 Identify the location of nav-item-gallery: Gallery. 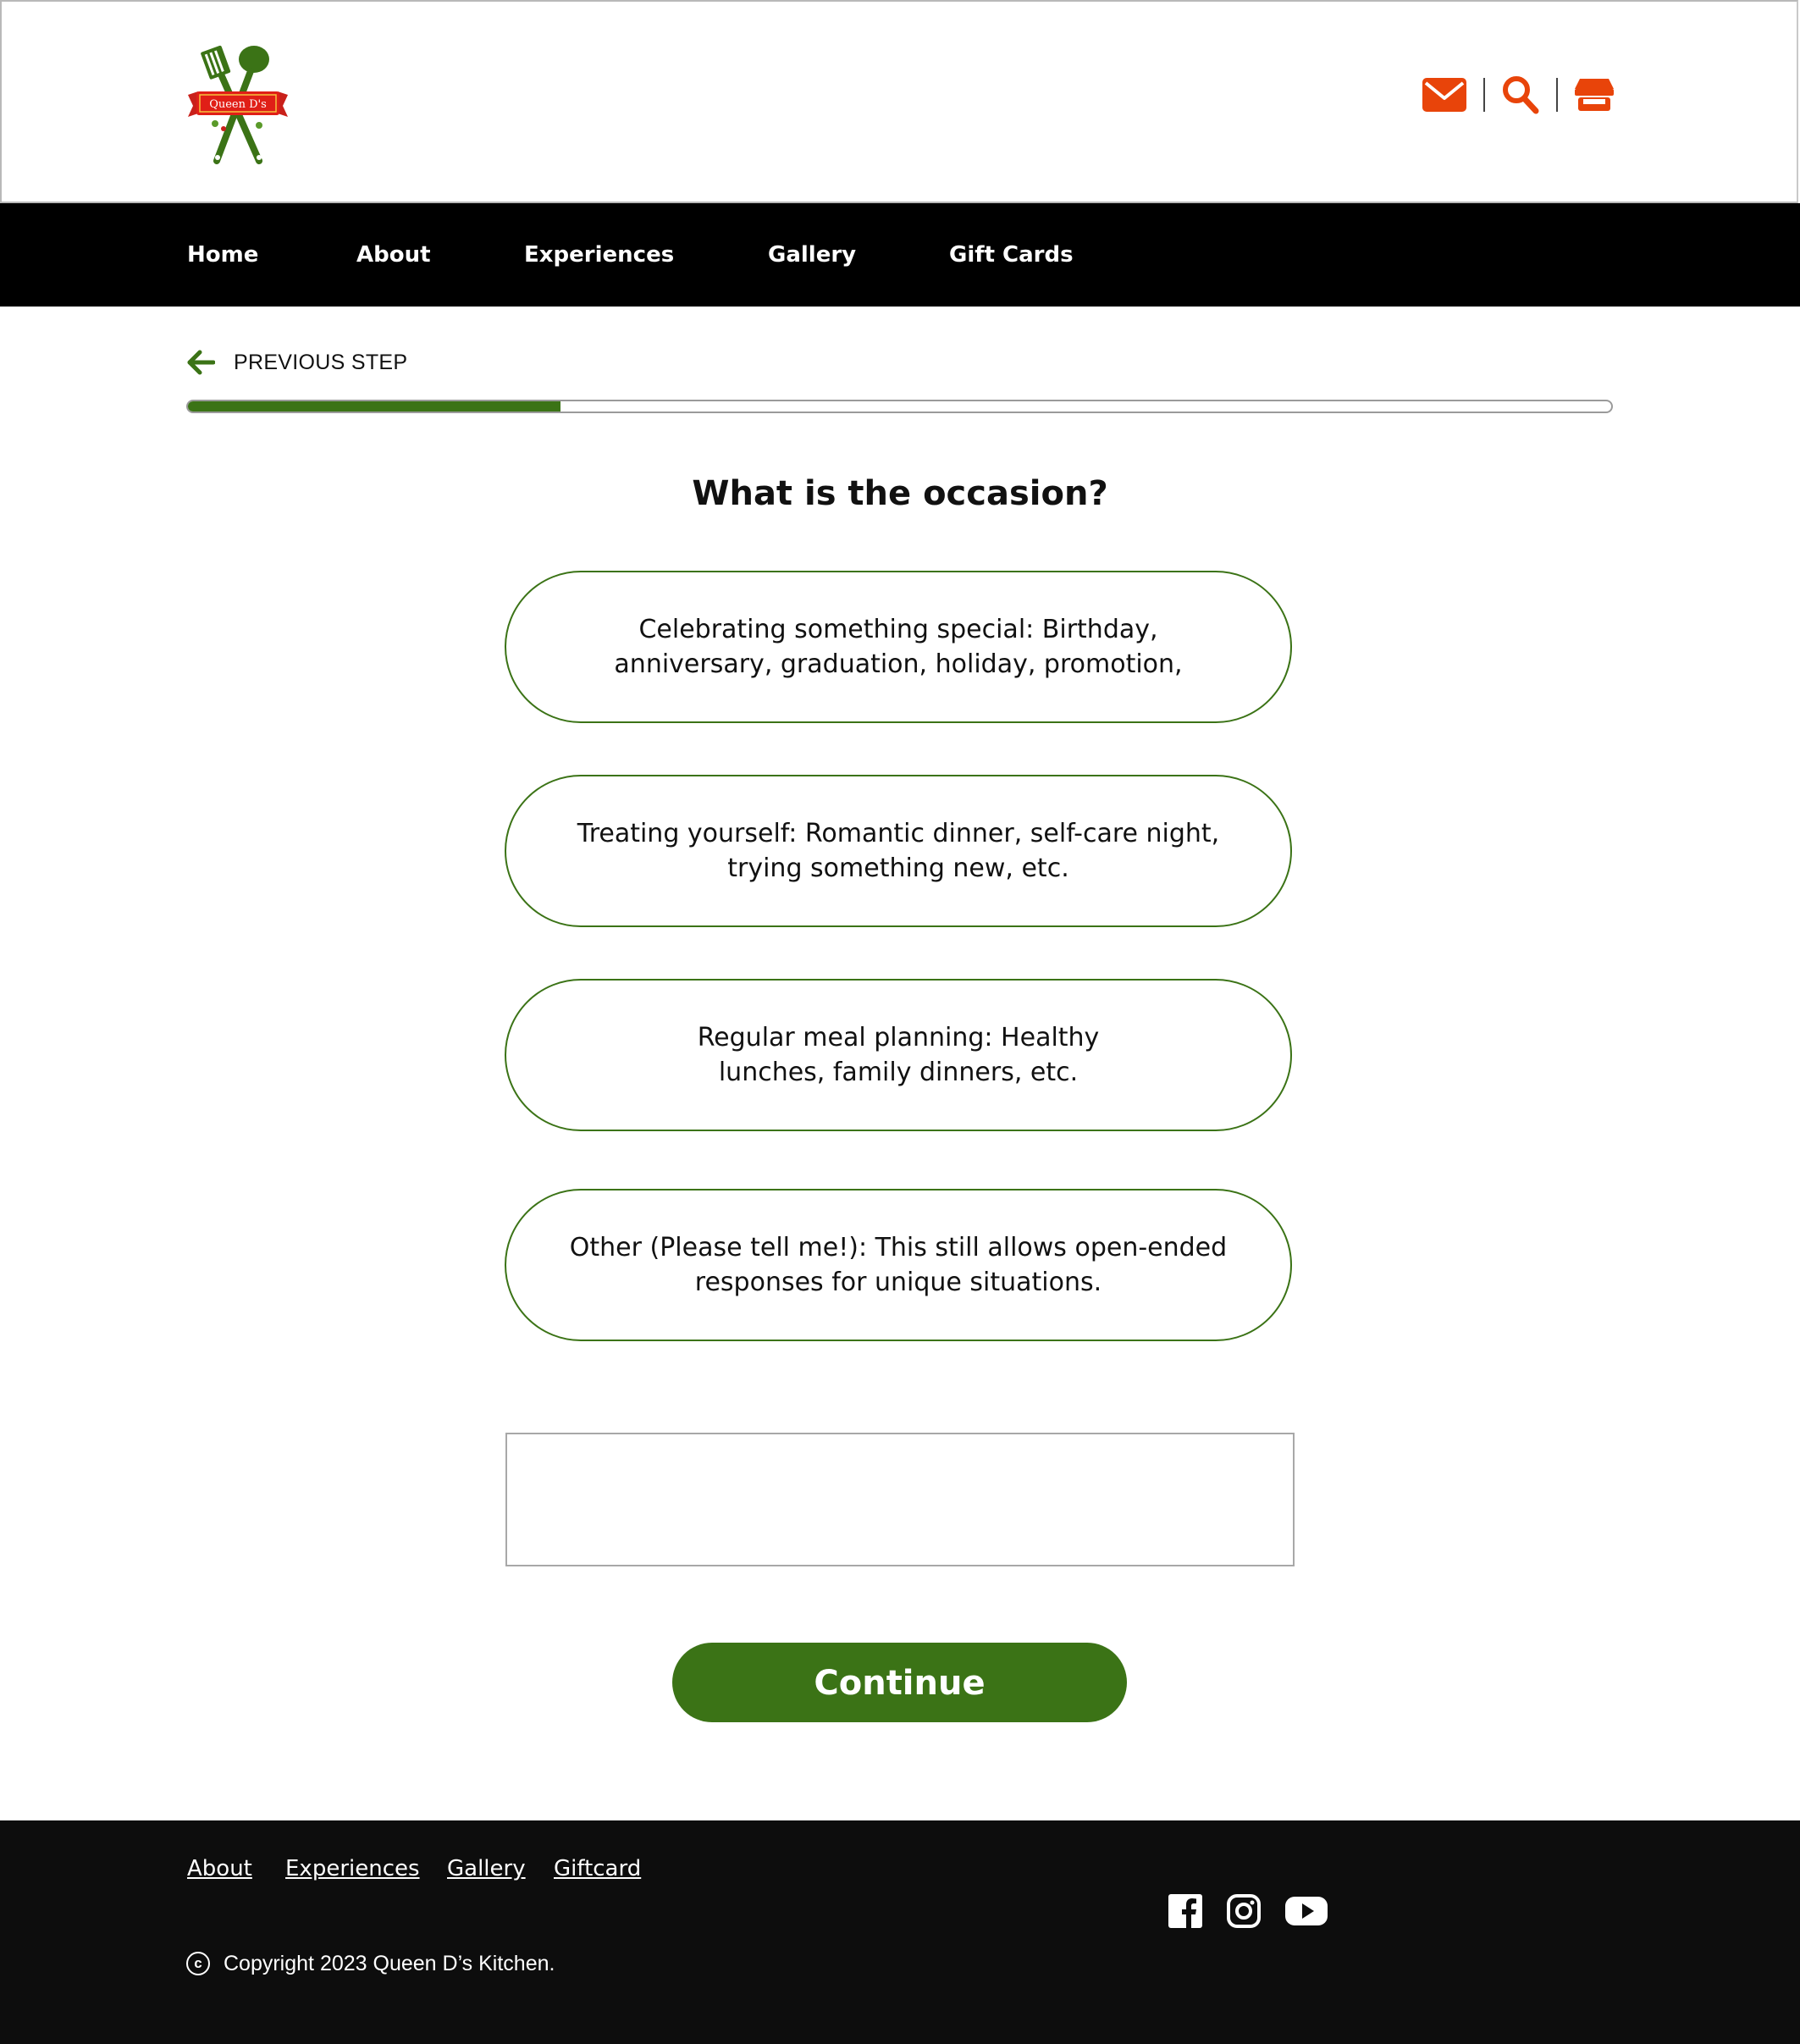
(812, 255).